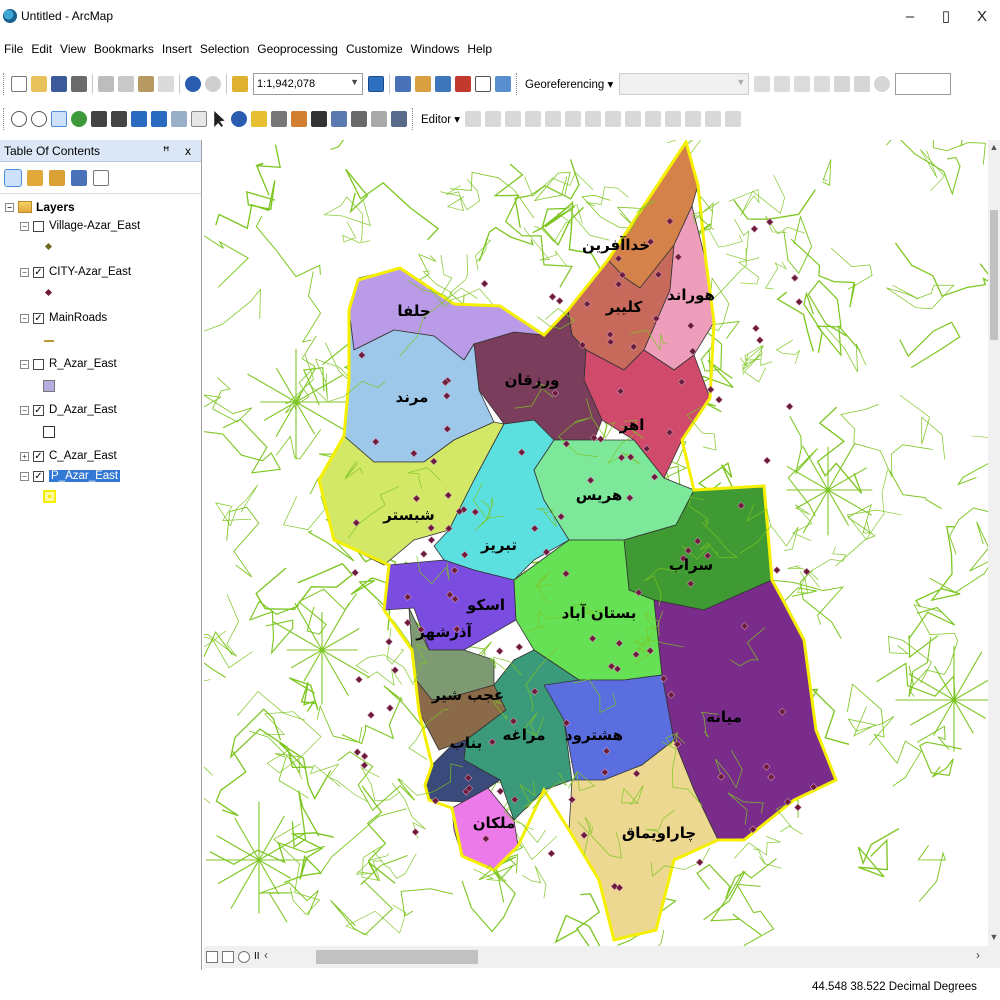 Image resolution: width=1000 pixels, height=1000 pixels. Describe the element at coordinates (49, 496) in the screenshot. I see `yellow-fill-symbol-icon` at that location.